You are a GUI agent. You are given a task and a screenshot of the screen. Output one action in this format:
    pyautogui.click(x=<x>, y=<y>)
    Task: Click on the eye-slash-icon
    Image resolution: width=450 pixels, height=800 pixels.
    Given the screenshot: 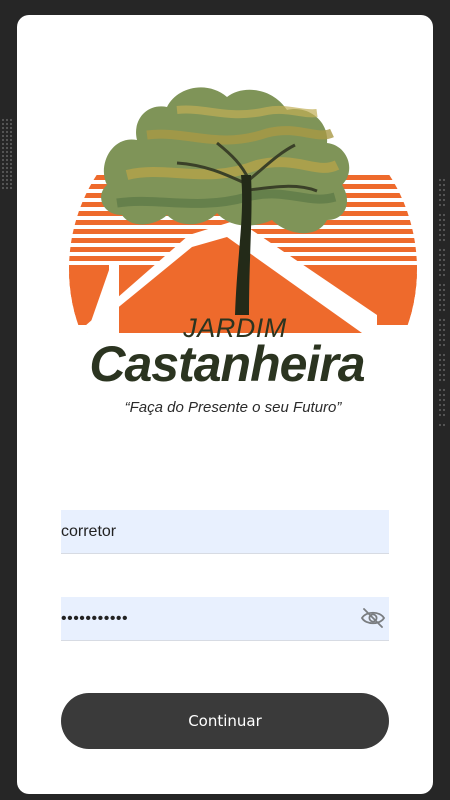 What is the action you would take?
    pyautogui.click(x=373, y=618)
    